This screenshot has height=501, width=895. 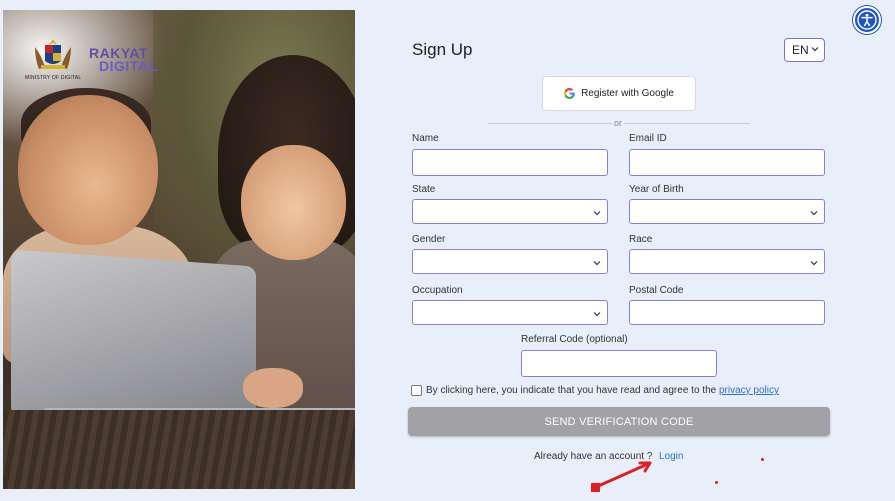 I want to click on rakyat-digital-logo: MINISTRY OF DIGITAL RAKYAT DIGITAL, so click(x=100, y=62).